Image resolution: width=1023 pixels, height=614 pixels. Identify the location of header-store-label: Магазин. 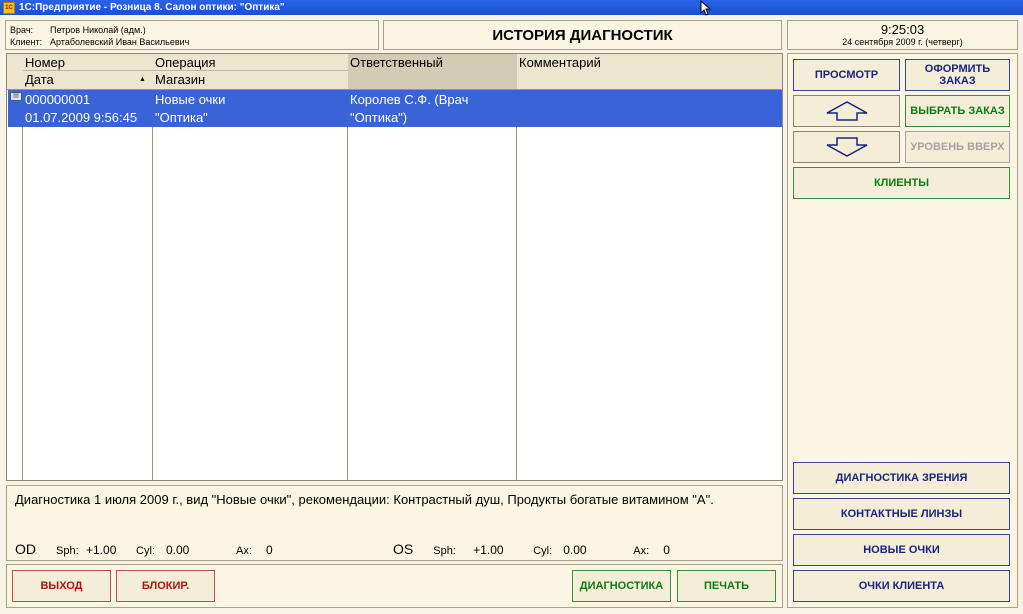
(250, 79).